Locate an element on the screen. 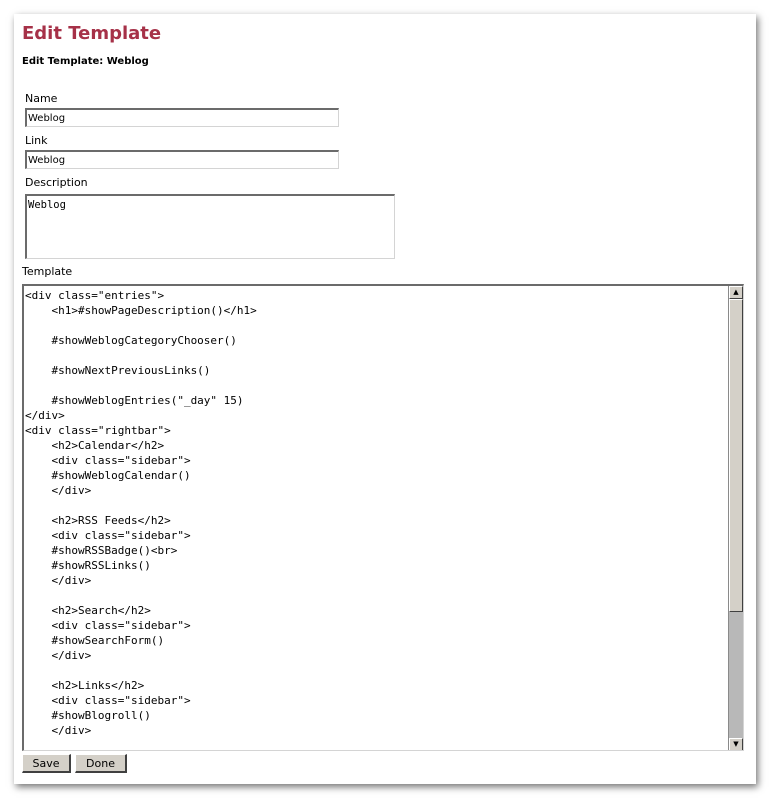 The width and height of the screenshot is (781, 809). scroll-down-icon: ▼ is located at coordinates (736, 744).